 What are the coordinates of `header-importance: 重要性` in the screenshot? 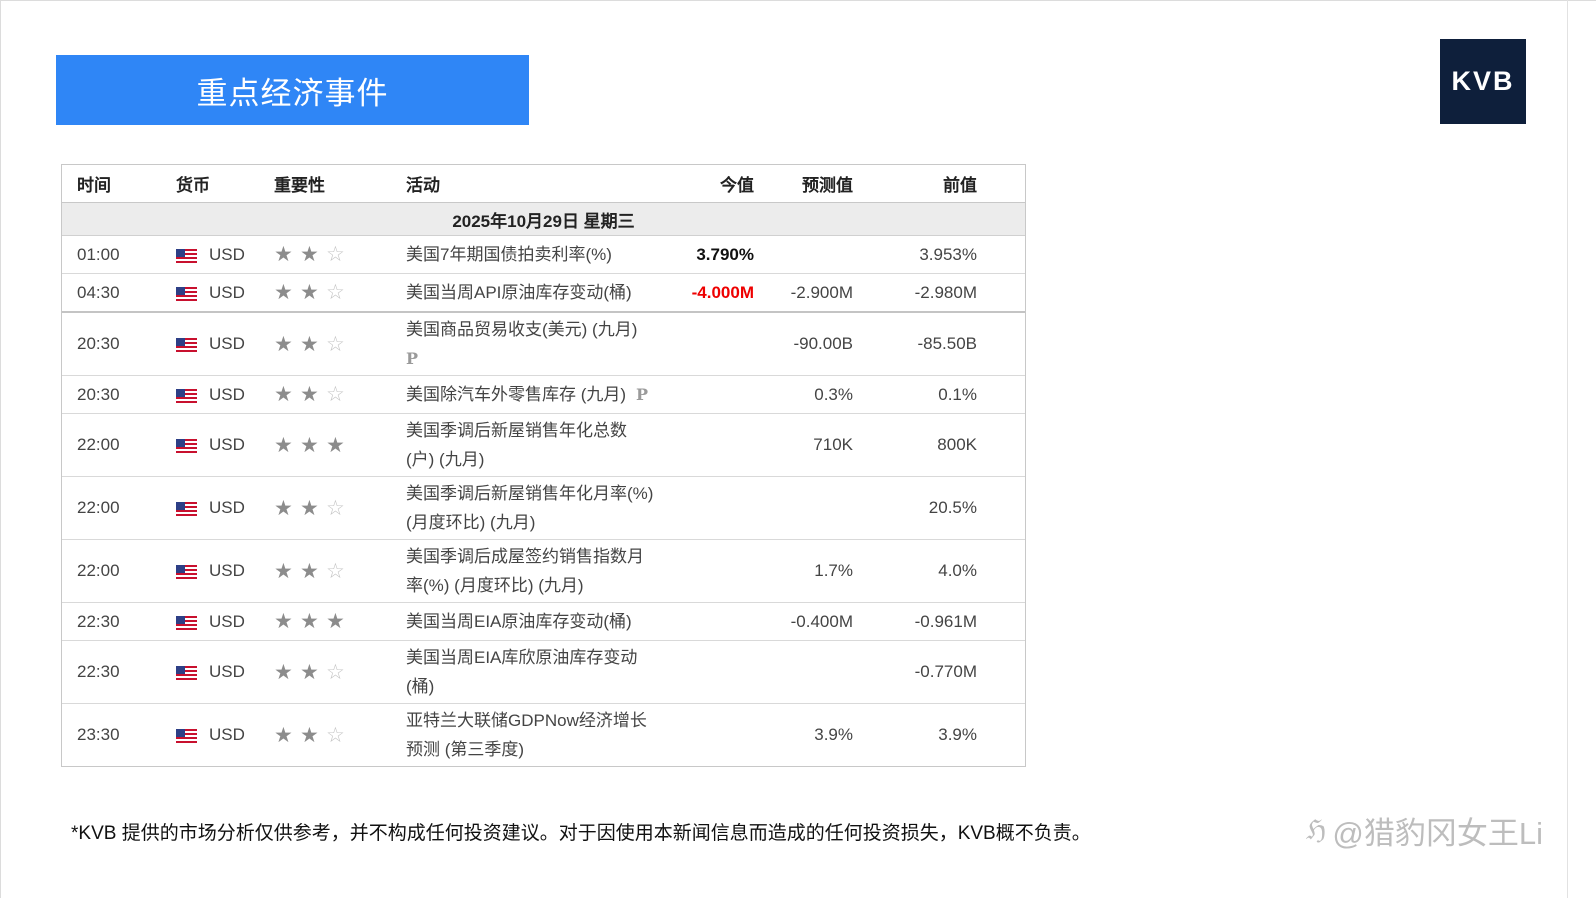 It's located at (299, 185).